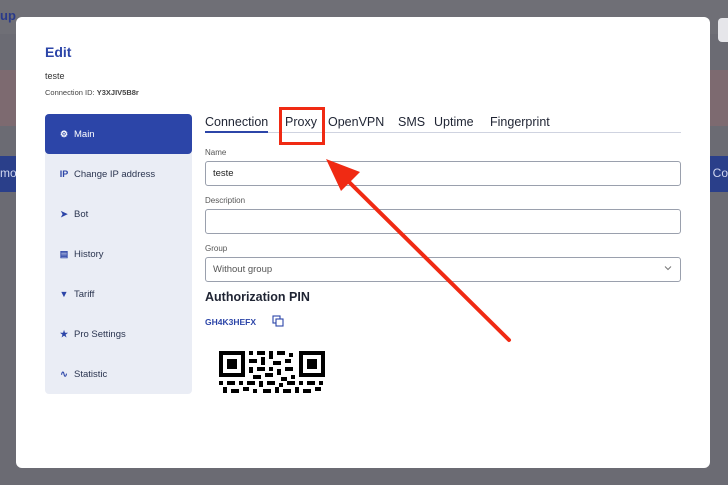 The height and width of the screenshot is (485, 728). I want to click on sidebar-item-pro-settings: ★ Pro Settings, so click(118, 334).